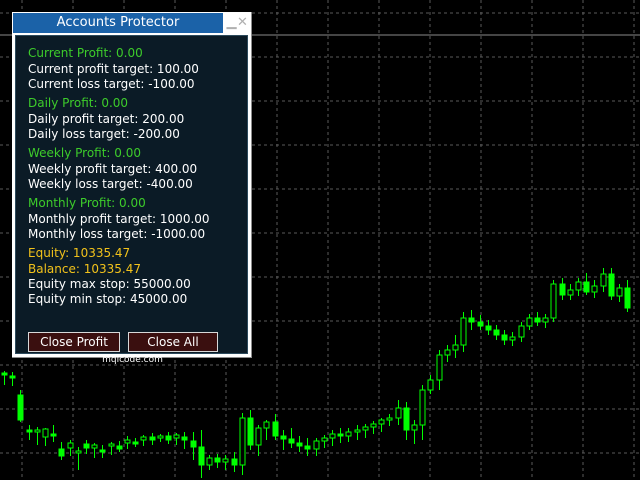 Image resolution: width=640 pixels, height=480 pixels. What do you see at coordinates (111, 84) in the screenshot?
I see `current-loss-target: Current loss target: -100.00` at bounding box center [111, 84].